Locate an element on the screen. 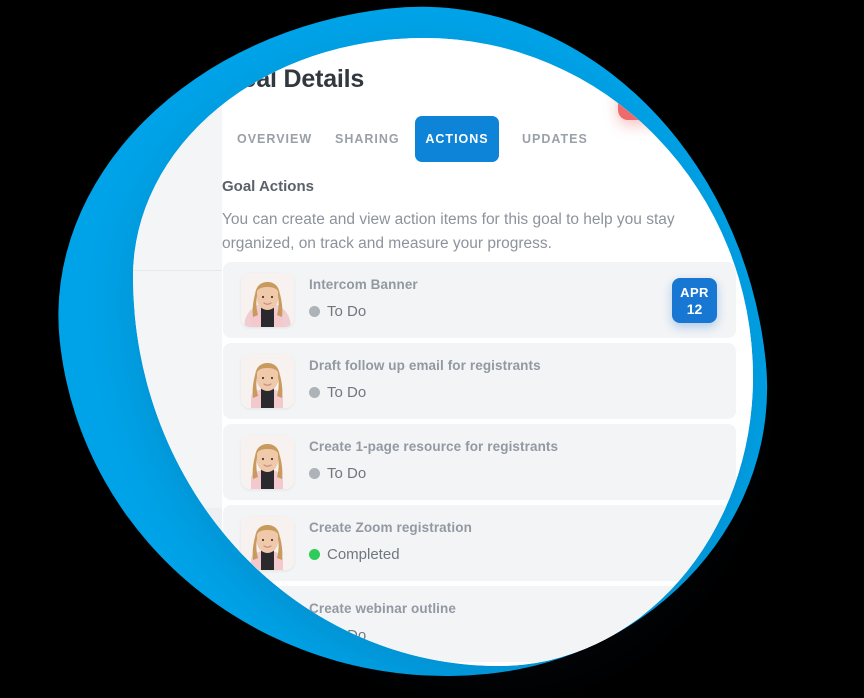 The height and width of the screenshot is (698, 864). due-day: 12 is located at coordinates (694, 309).